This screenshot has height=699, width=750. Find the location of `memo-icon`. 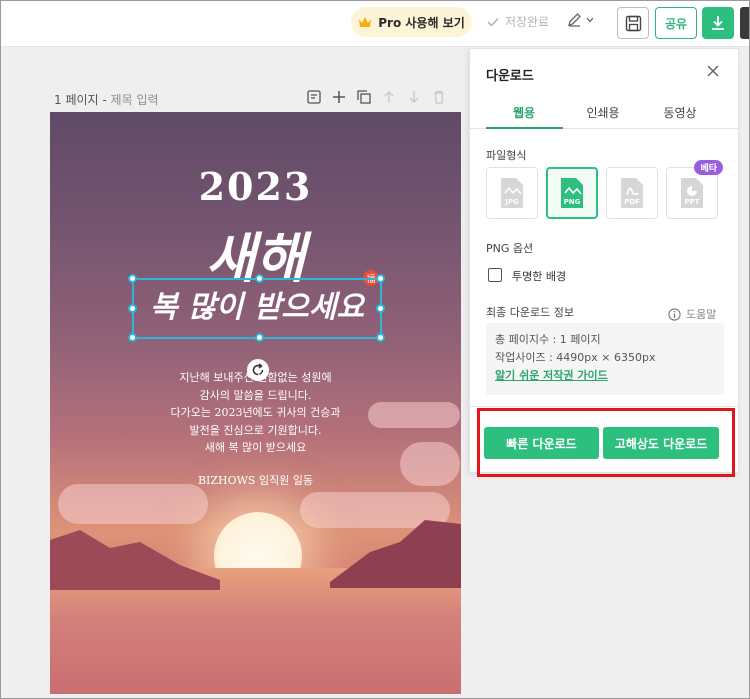

memo-icon is located at coordinates (314, 97).